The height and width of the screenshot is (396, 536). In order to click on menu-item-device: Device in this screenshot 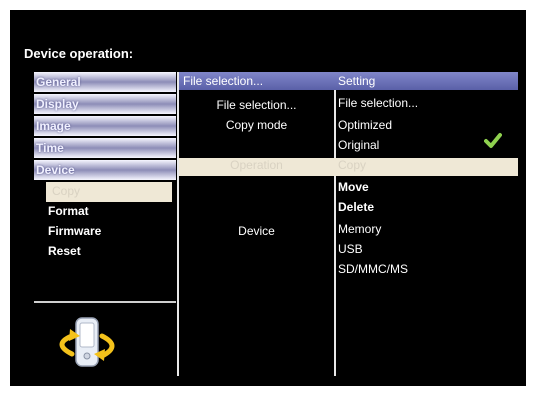, I will do `click(105, 170)`.